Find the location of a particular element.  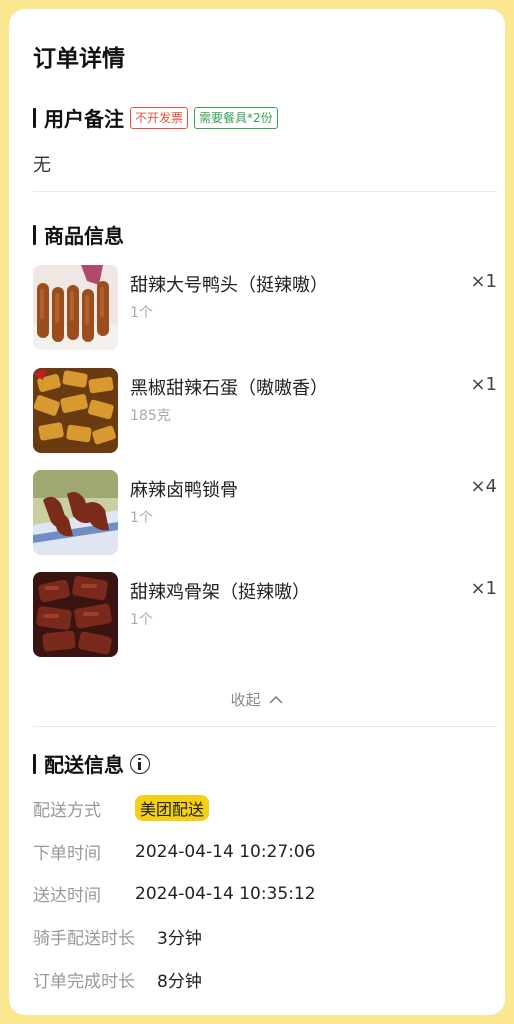

goods-item-name: 麻辣卤鸭锁骨 is located at coordinates (184, 490).